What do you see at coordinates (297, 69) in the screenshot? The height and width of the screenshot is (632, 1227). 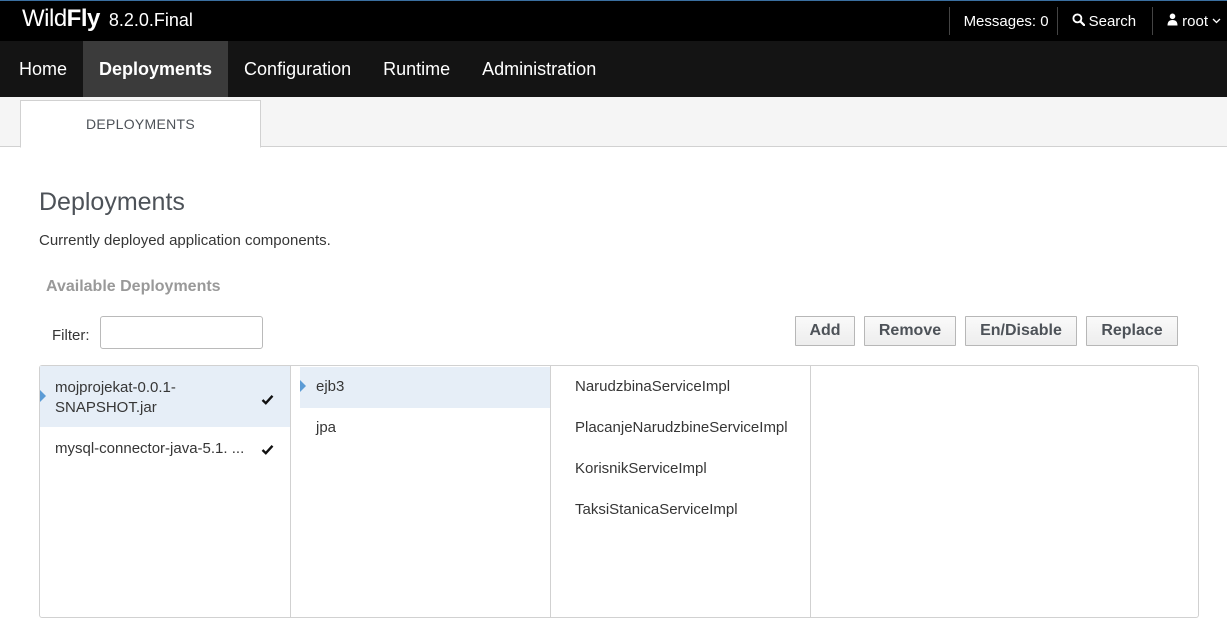 I see `nav-configuration: Configuration` at bounding box center [297, 69].